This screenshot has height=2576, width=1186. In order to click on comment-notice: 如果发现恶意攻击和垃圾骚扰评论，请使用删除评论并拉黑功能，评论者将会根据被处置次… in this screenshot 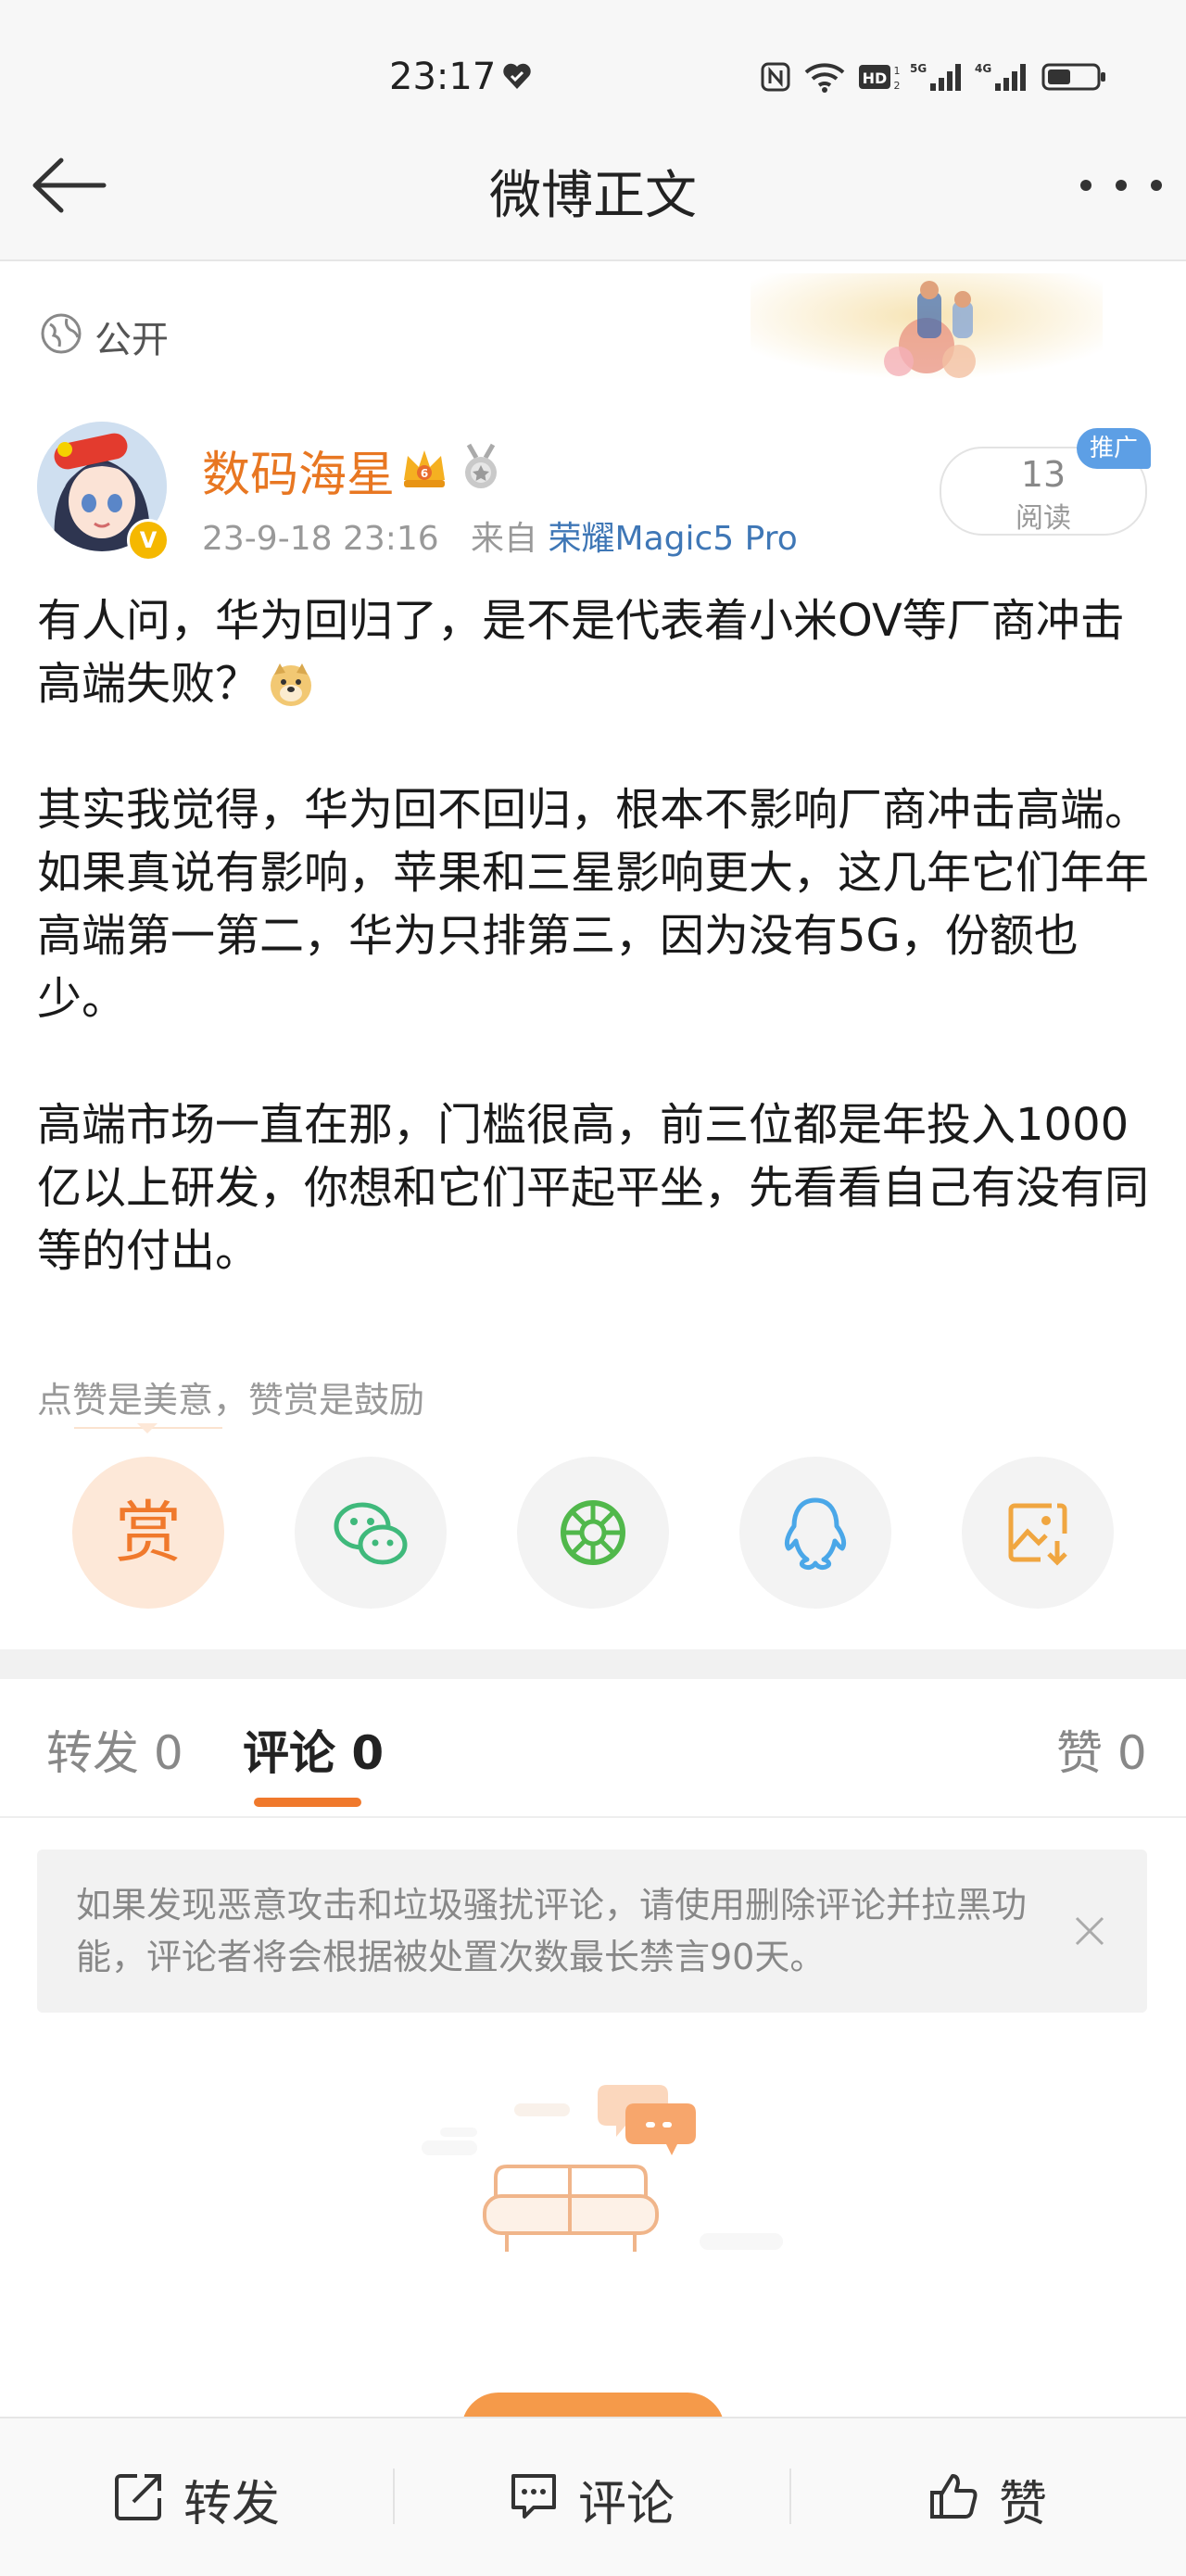, I will do `click(592, 1931)`.